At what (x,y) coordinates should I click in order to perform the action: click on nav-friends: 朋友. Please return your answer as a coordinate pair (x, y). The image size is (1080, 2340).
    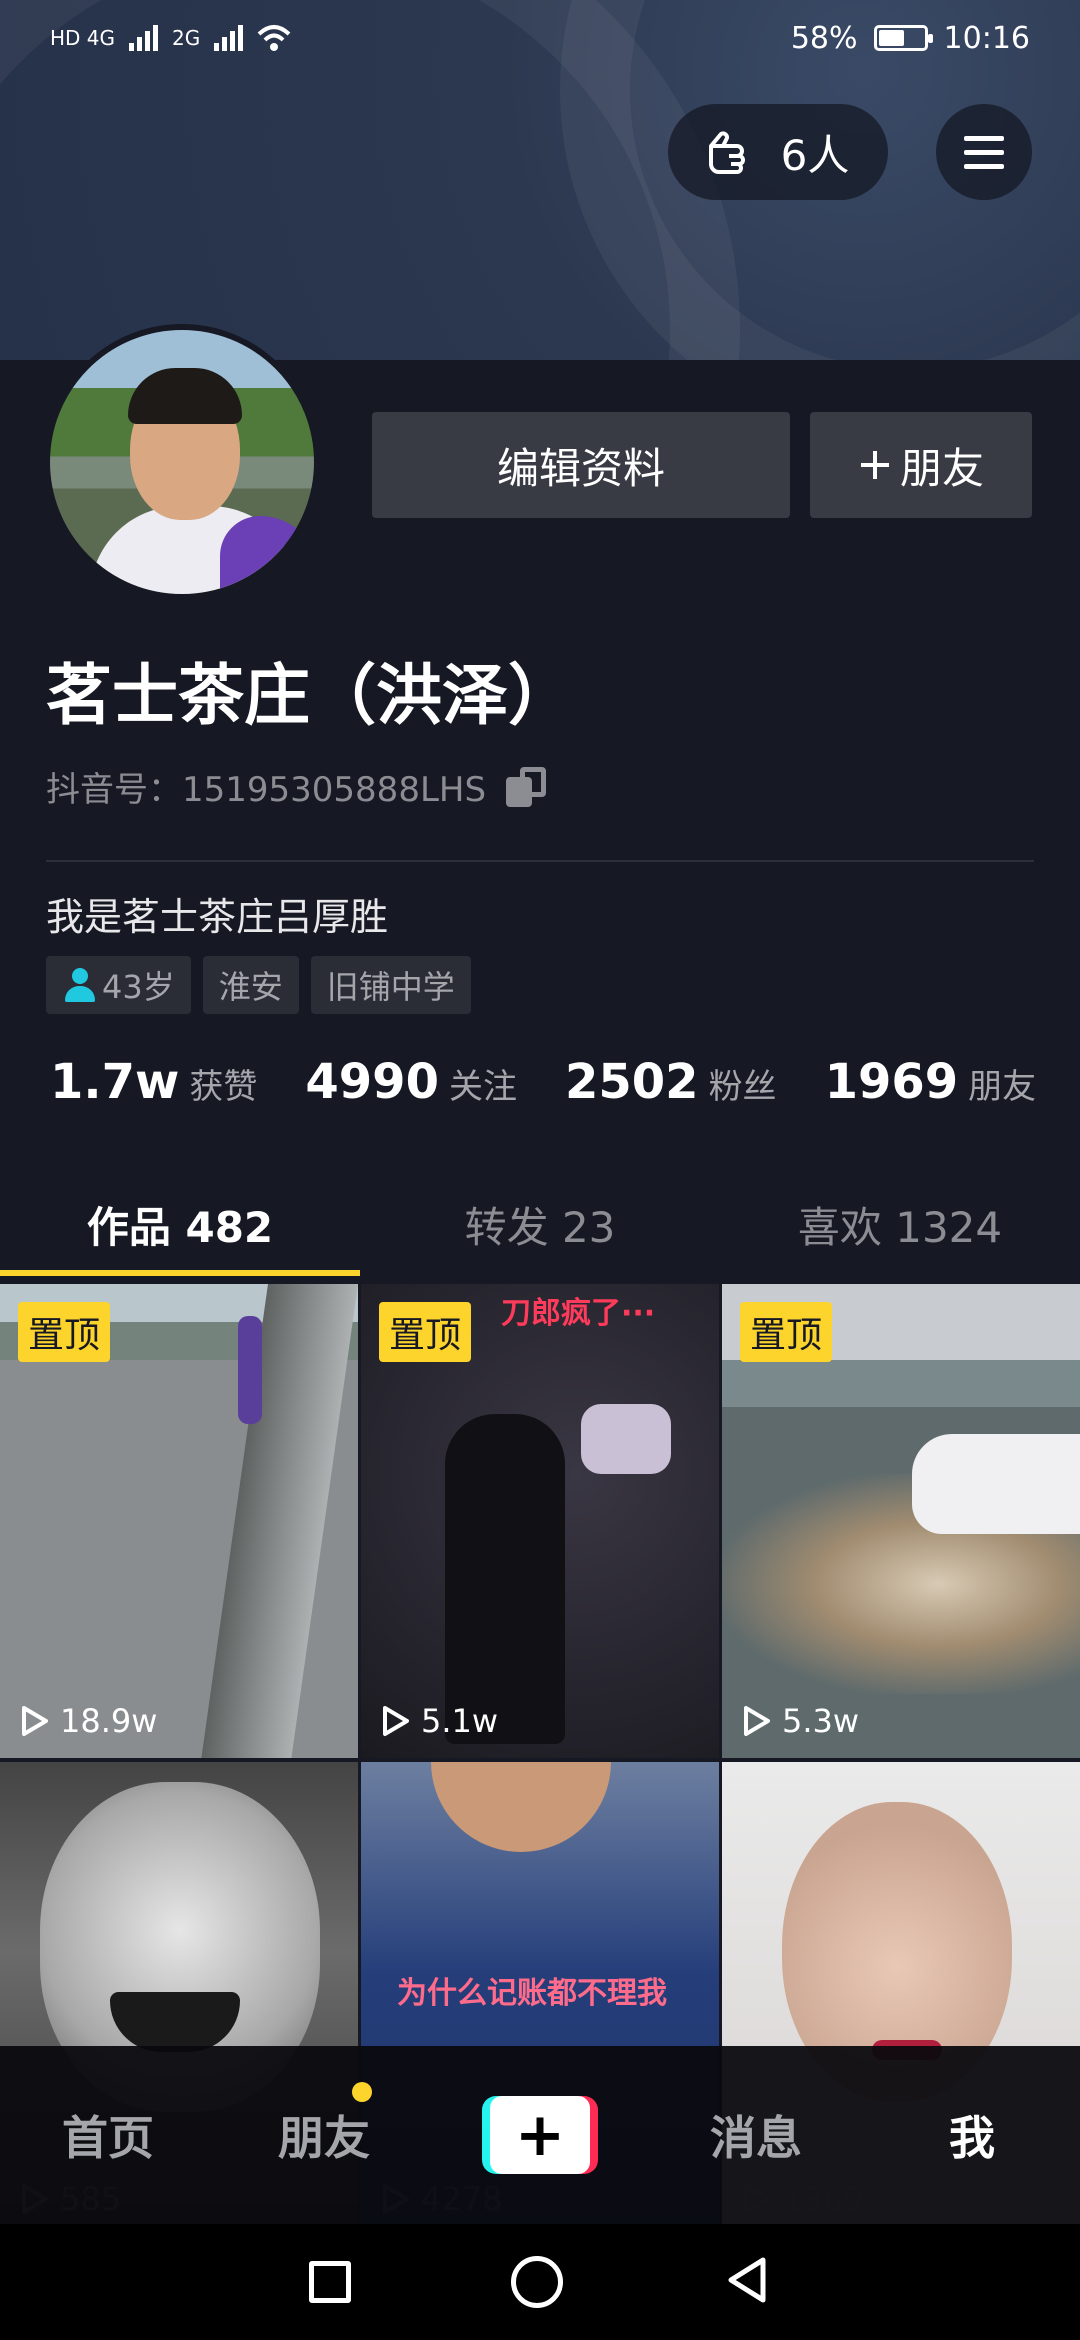
    Looking at the image, I should click on (324, 2125).